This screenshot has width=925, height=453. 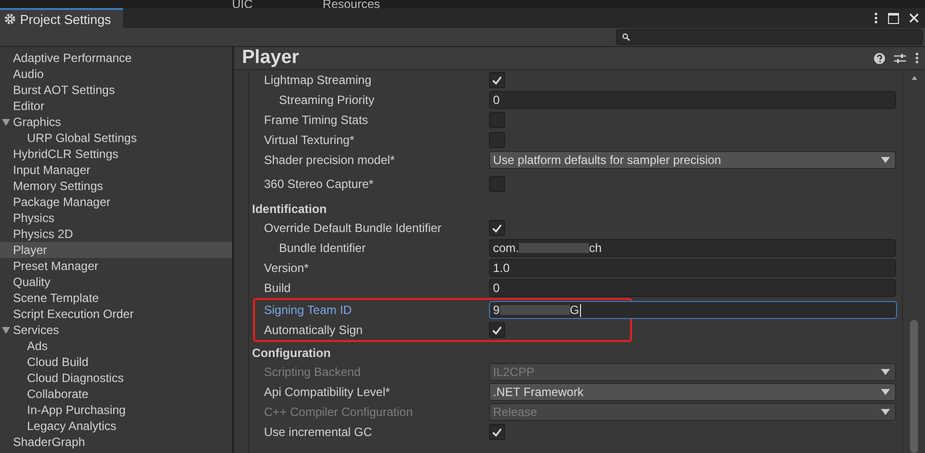 I want to click on sidebar-item: Burst AOT Settings, so click(x=116, y=90).